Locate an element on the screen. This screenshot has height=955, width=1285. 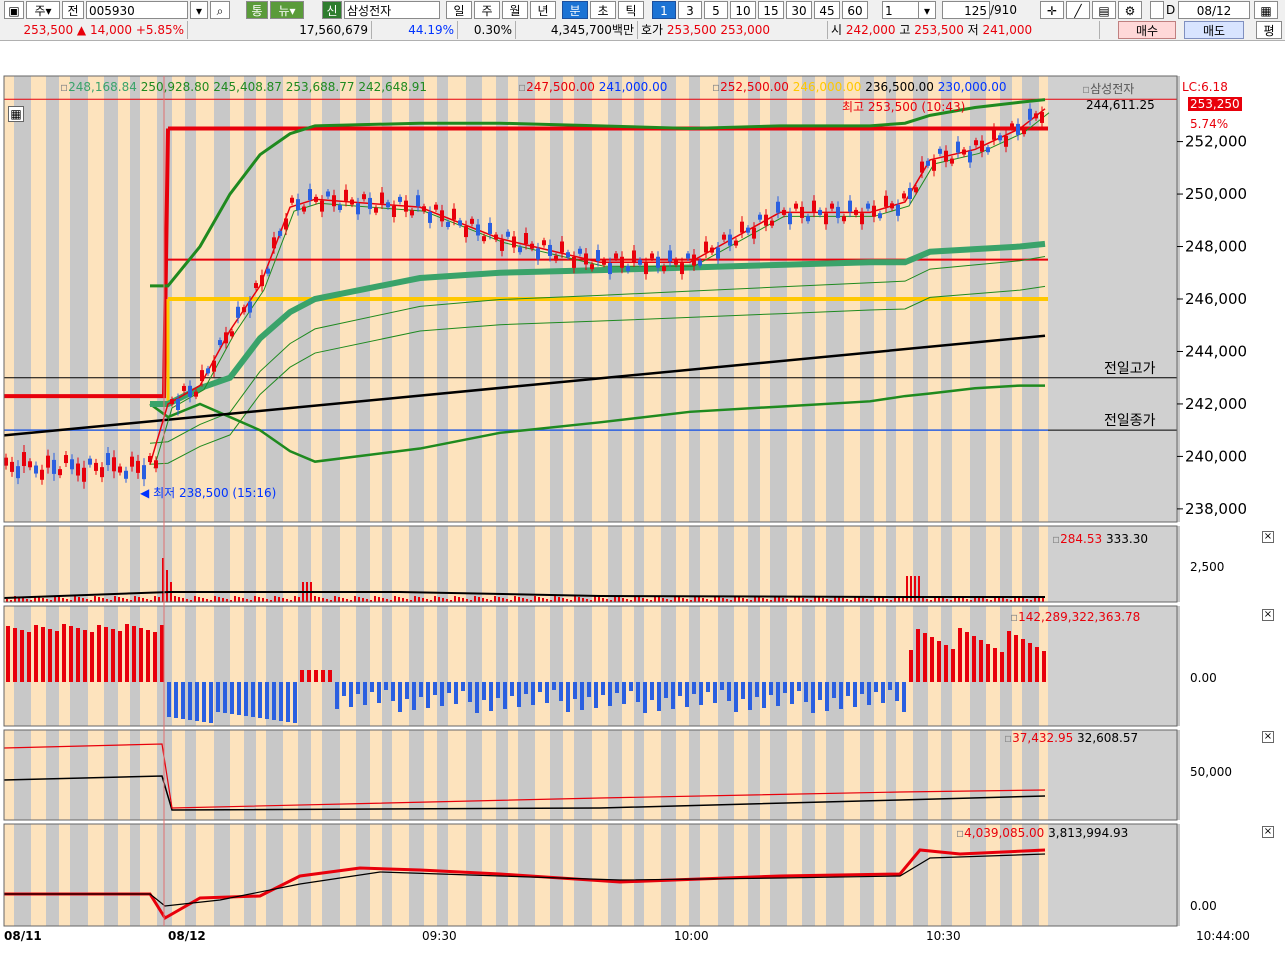
period-month: 월 is located at coordinates (515, 10).